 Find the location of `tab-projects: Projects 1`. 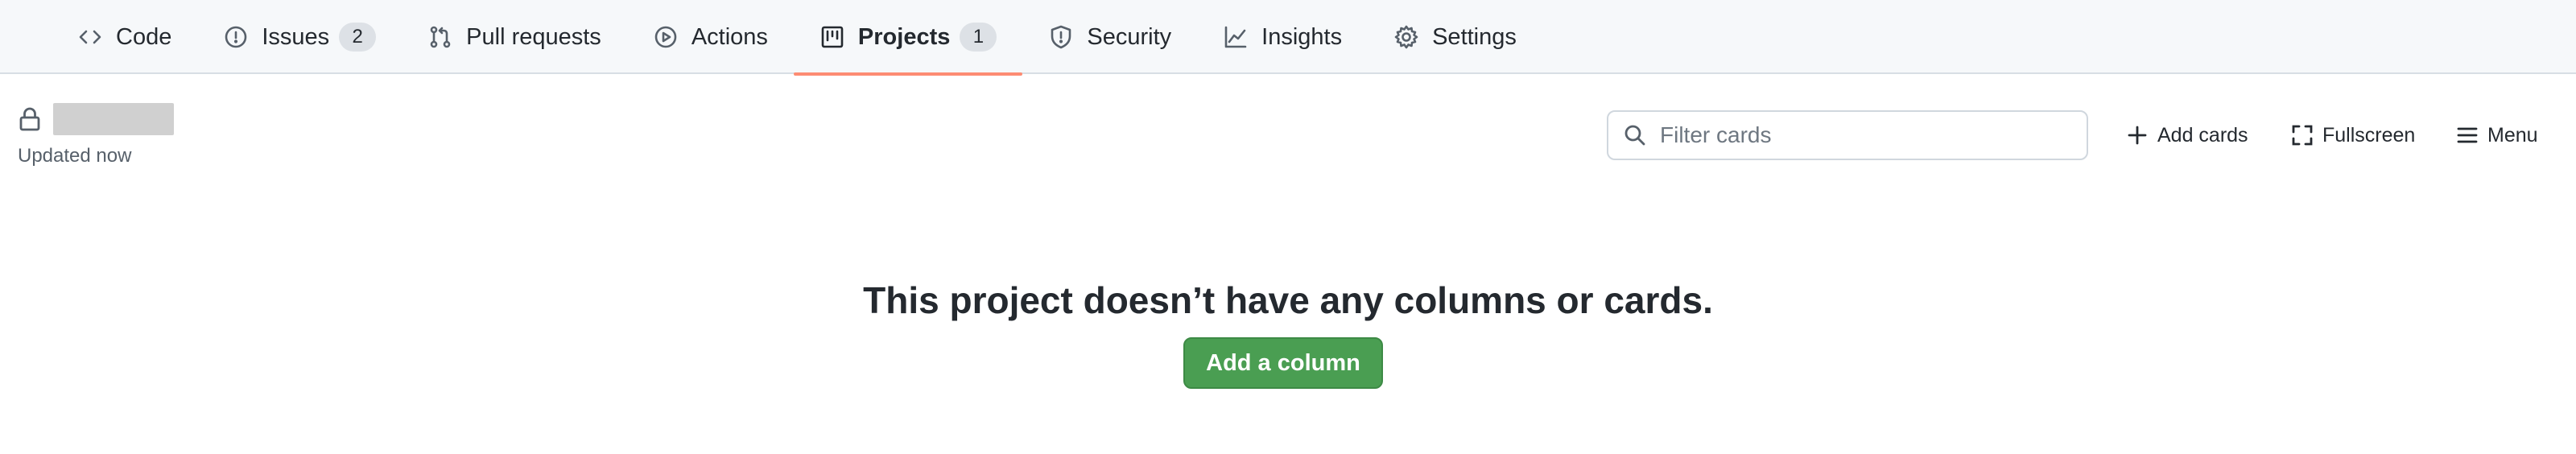

tab-projects: Projects 1 is located at coordinates (908, 38).